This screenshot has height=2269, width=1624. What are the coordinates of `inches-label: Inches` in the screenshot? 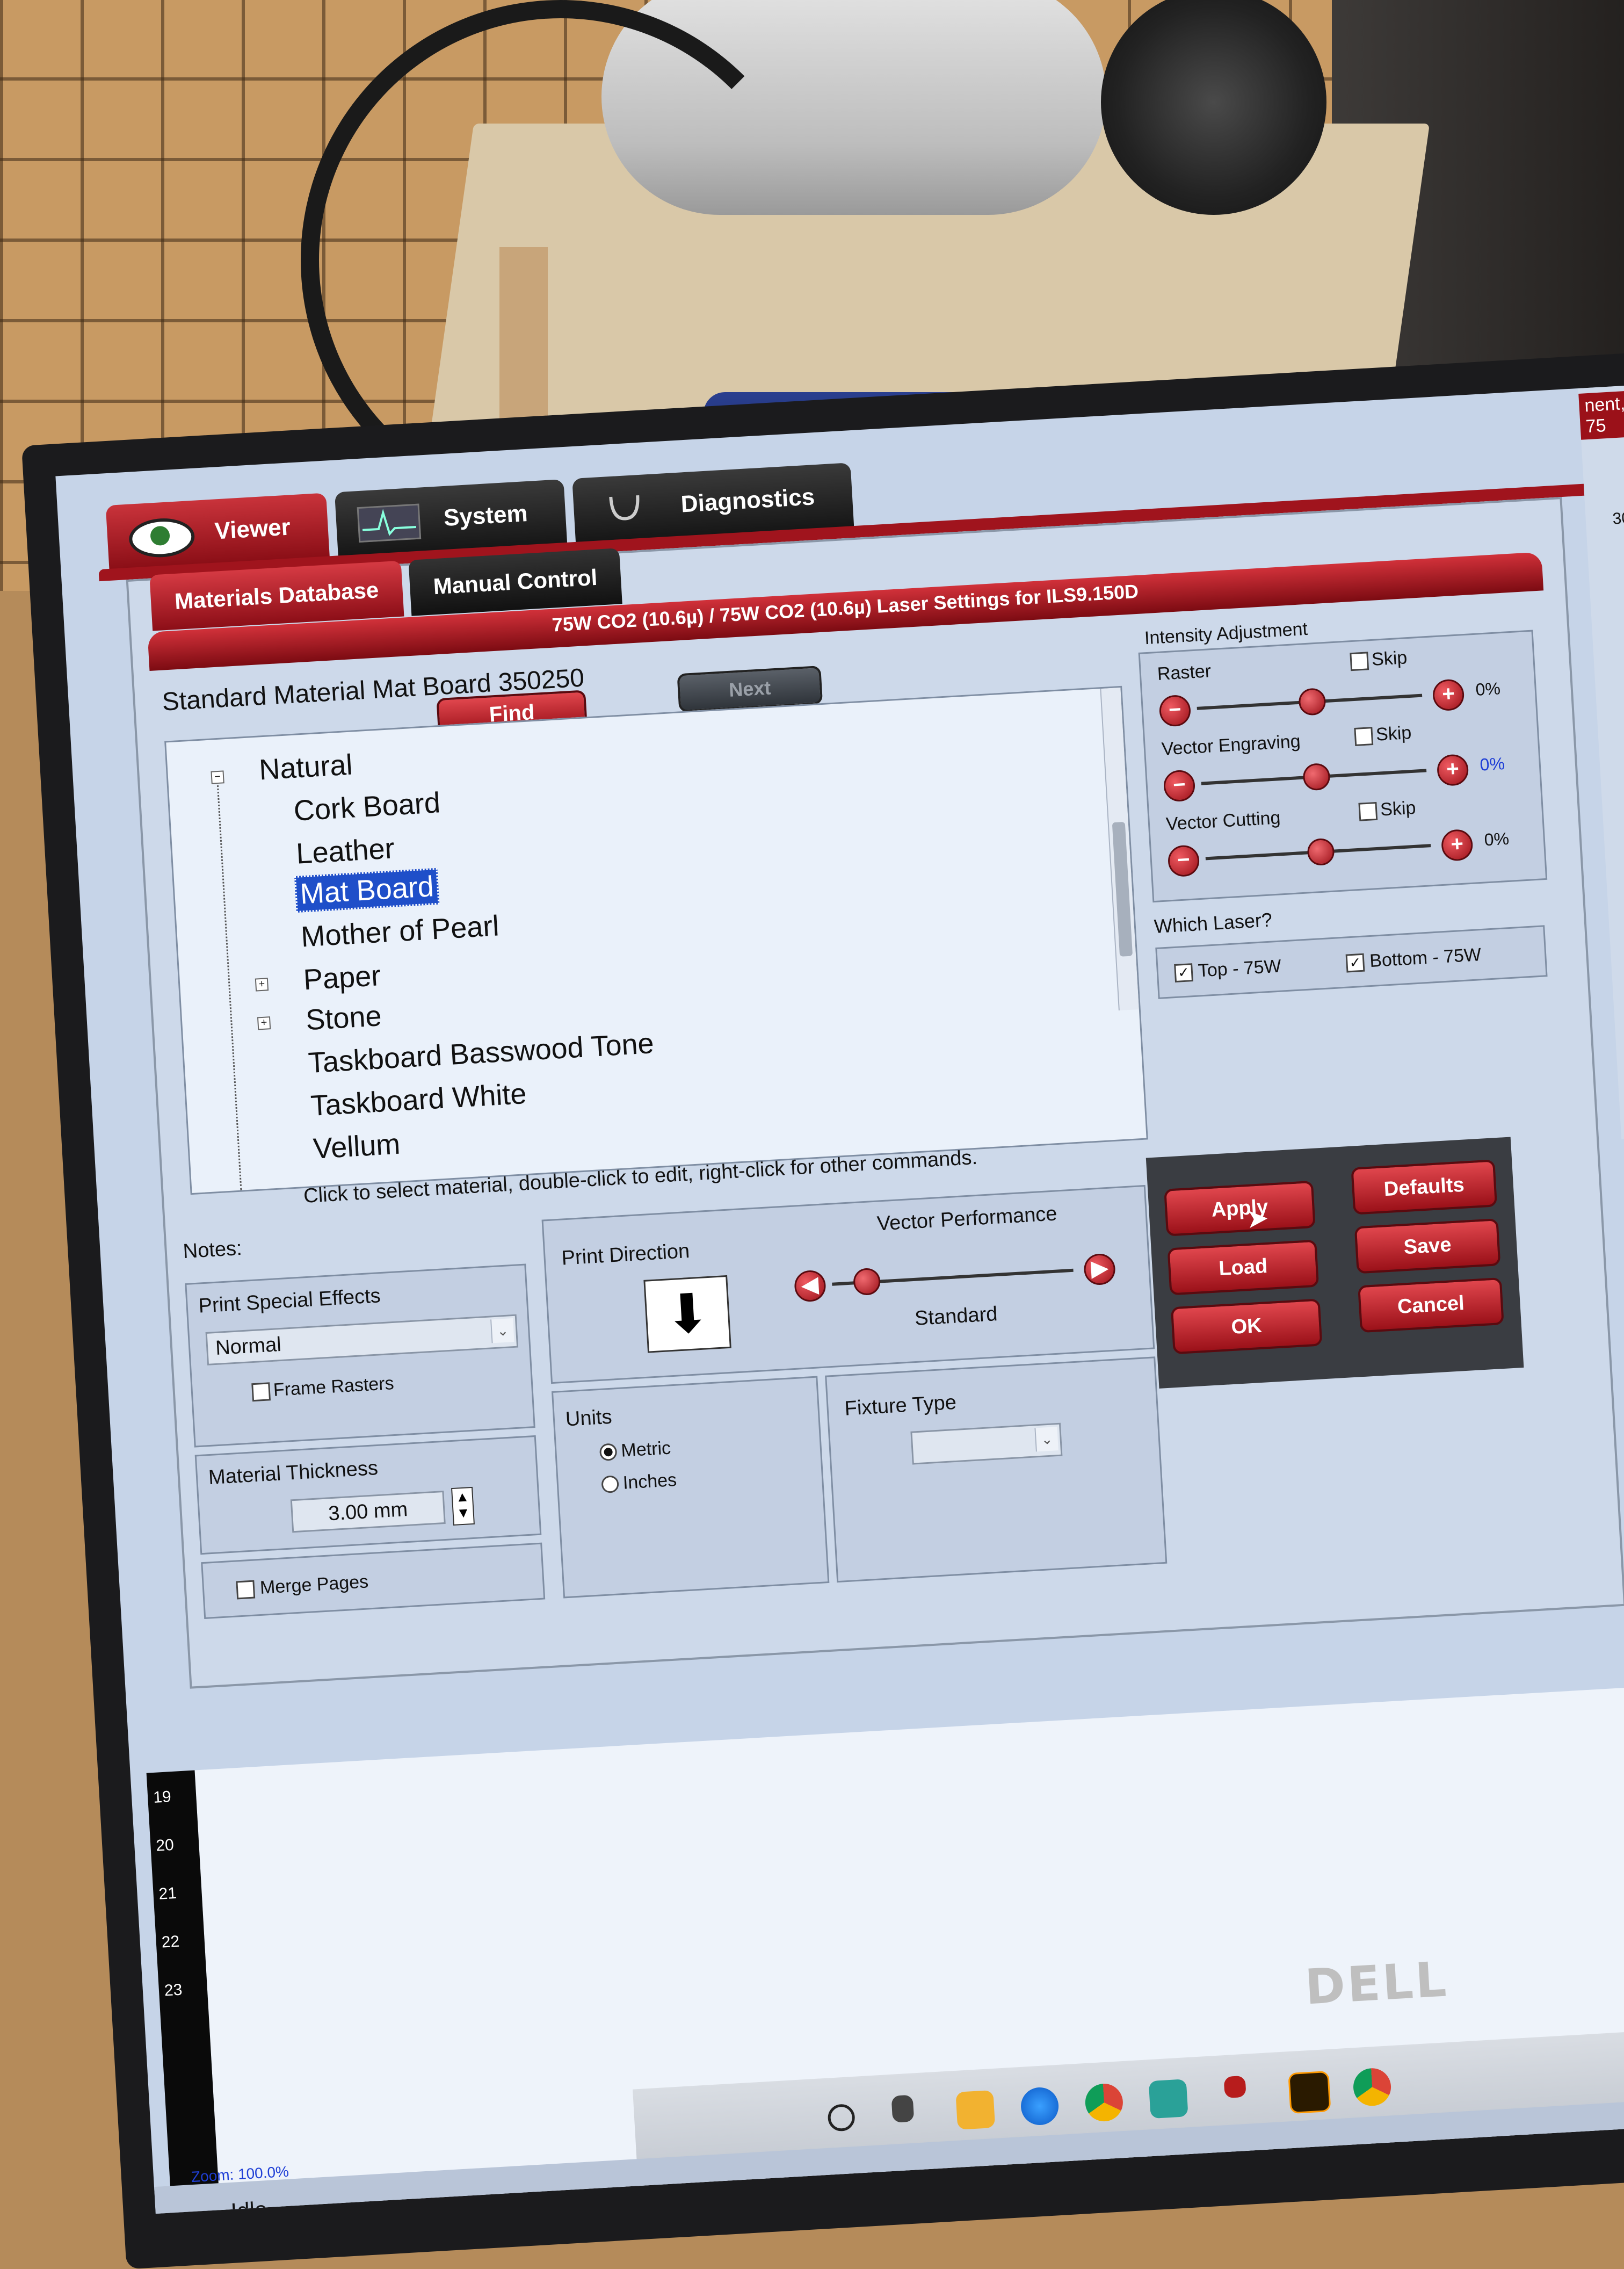 It's located at (650, 1481).